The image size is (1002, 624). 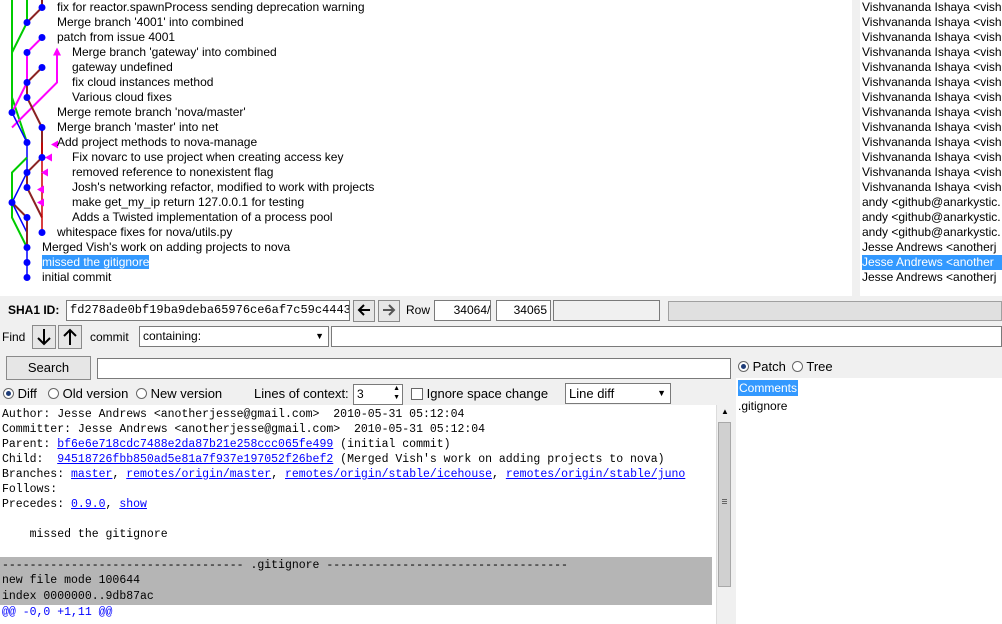 I want to click on commit-subject: gateway undefined, so click(x=122, y=67).